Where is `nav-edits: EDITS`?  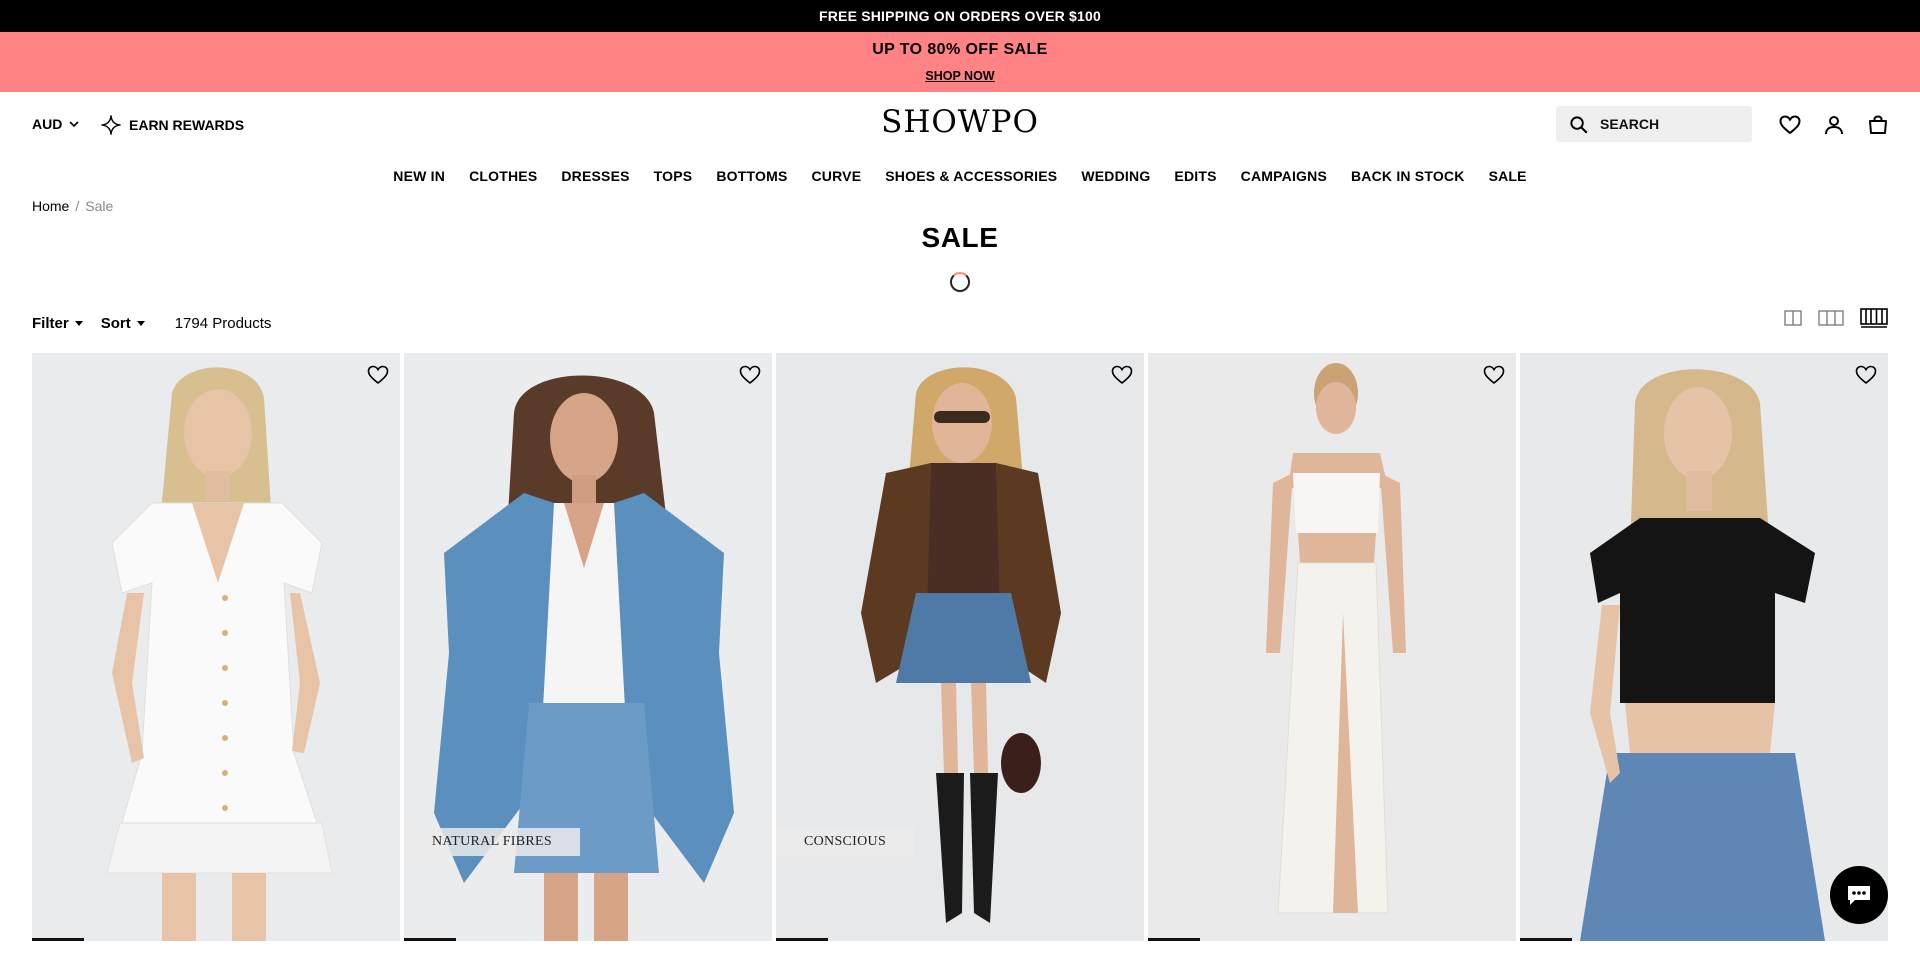
nav-edits: EDITS is located at coordinates (1195, 176).